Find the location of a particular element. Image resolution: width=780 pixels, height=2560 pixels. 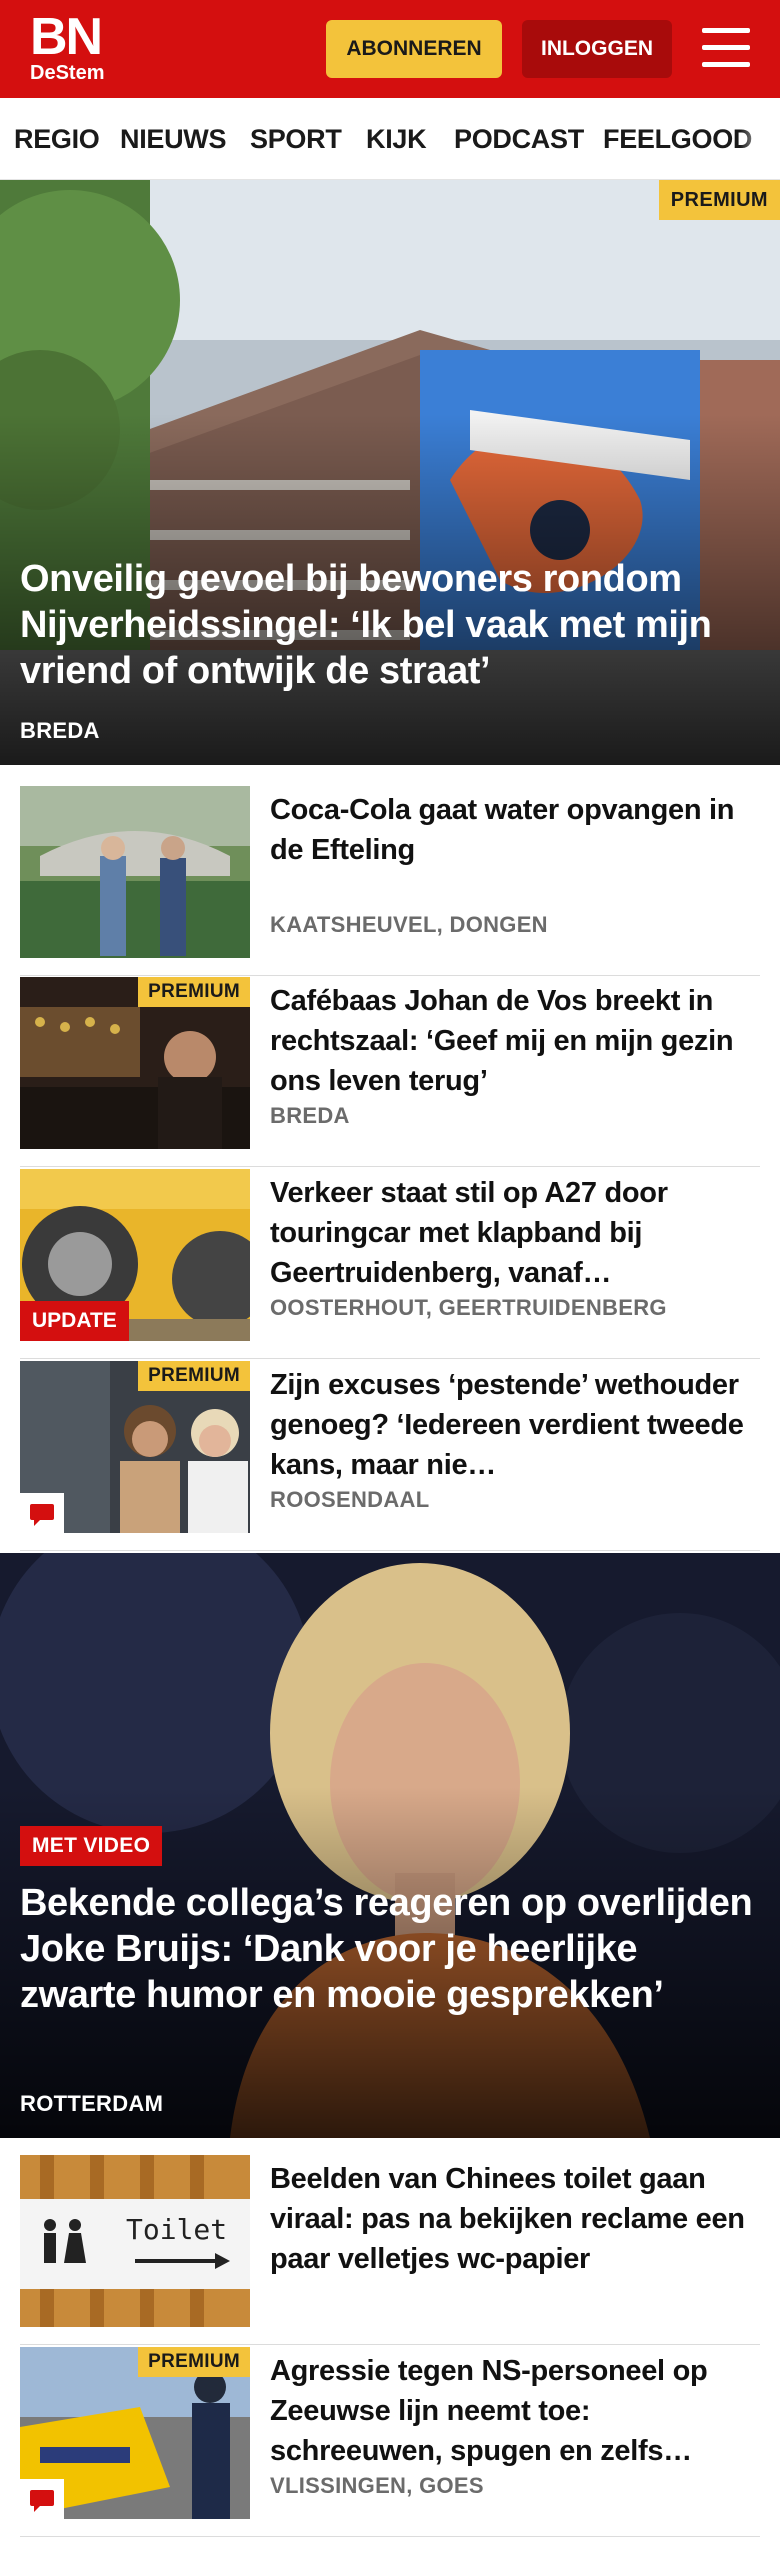

hero-location: BREDA is located at coordinates (60, 730).